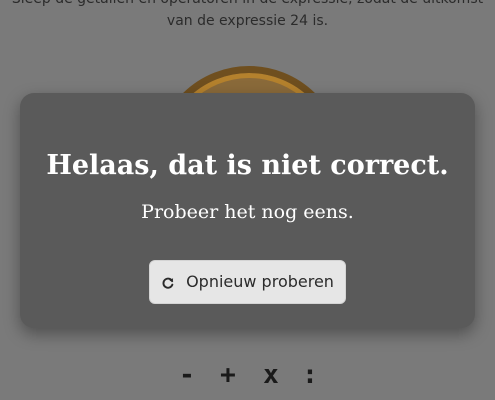 The width and height of the screenshot is (495, 400). What do you see at coordinates (247, 375) in the screenshot?
I see `operator-bar: - + x :` at bounding box center [247, 375].